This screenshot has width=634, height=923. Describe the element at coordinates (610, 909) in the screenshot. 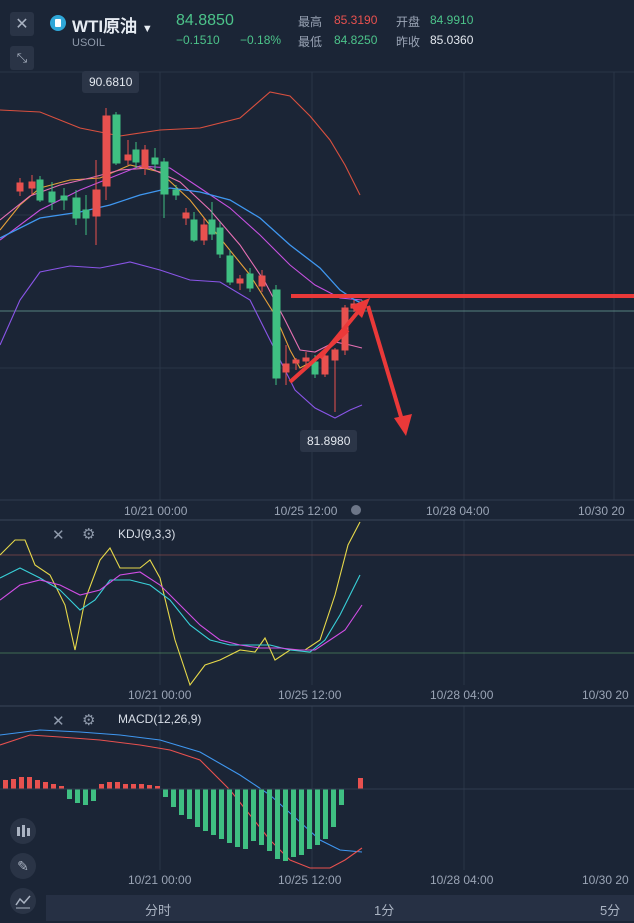

I see `tab-5min: 5分` at that location.